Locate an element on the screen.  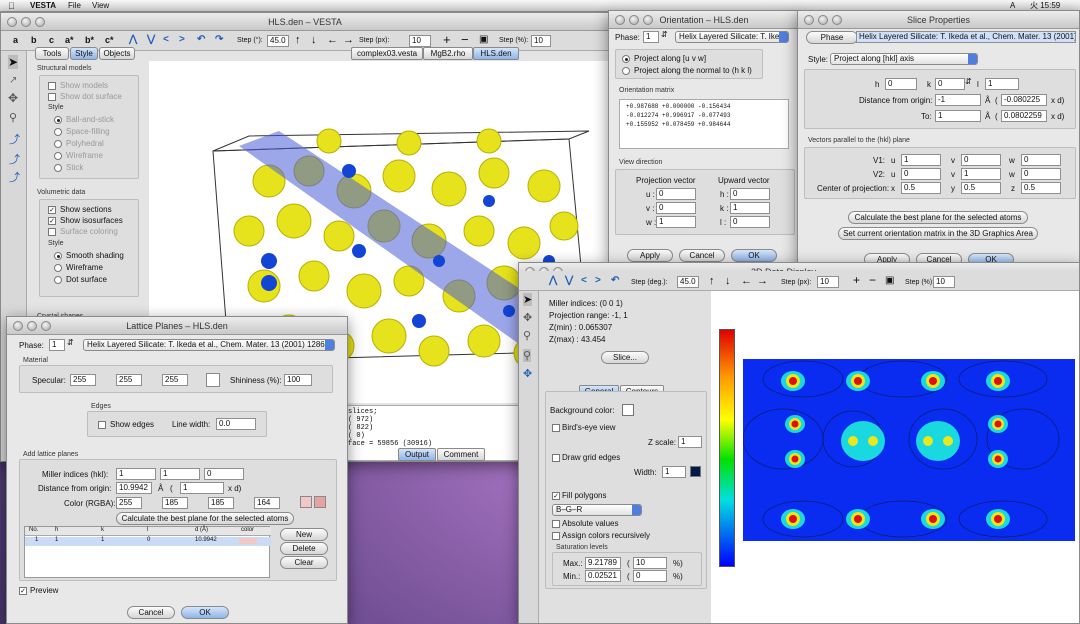
min-pct-input: 0 is located at coordinates (650, 576).